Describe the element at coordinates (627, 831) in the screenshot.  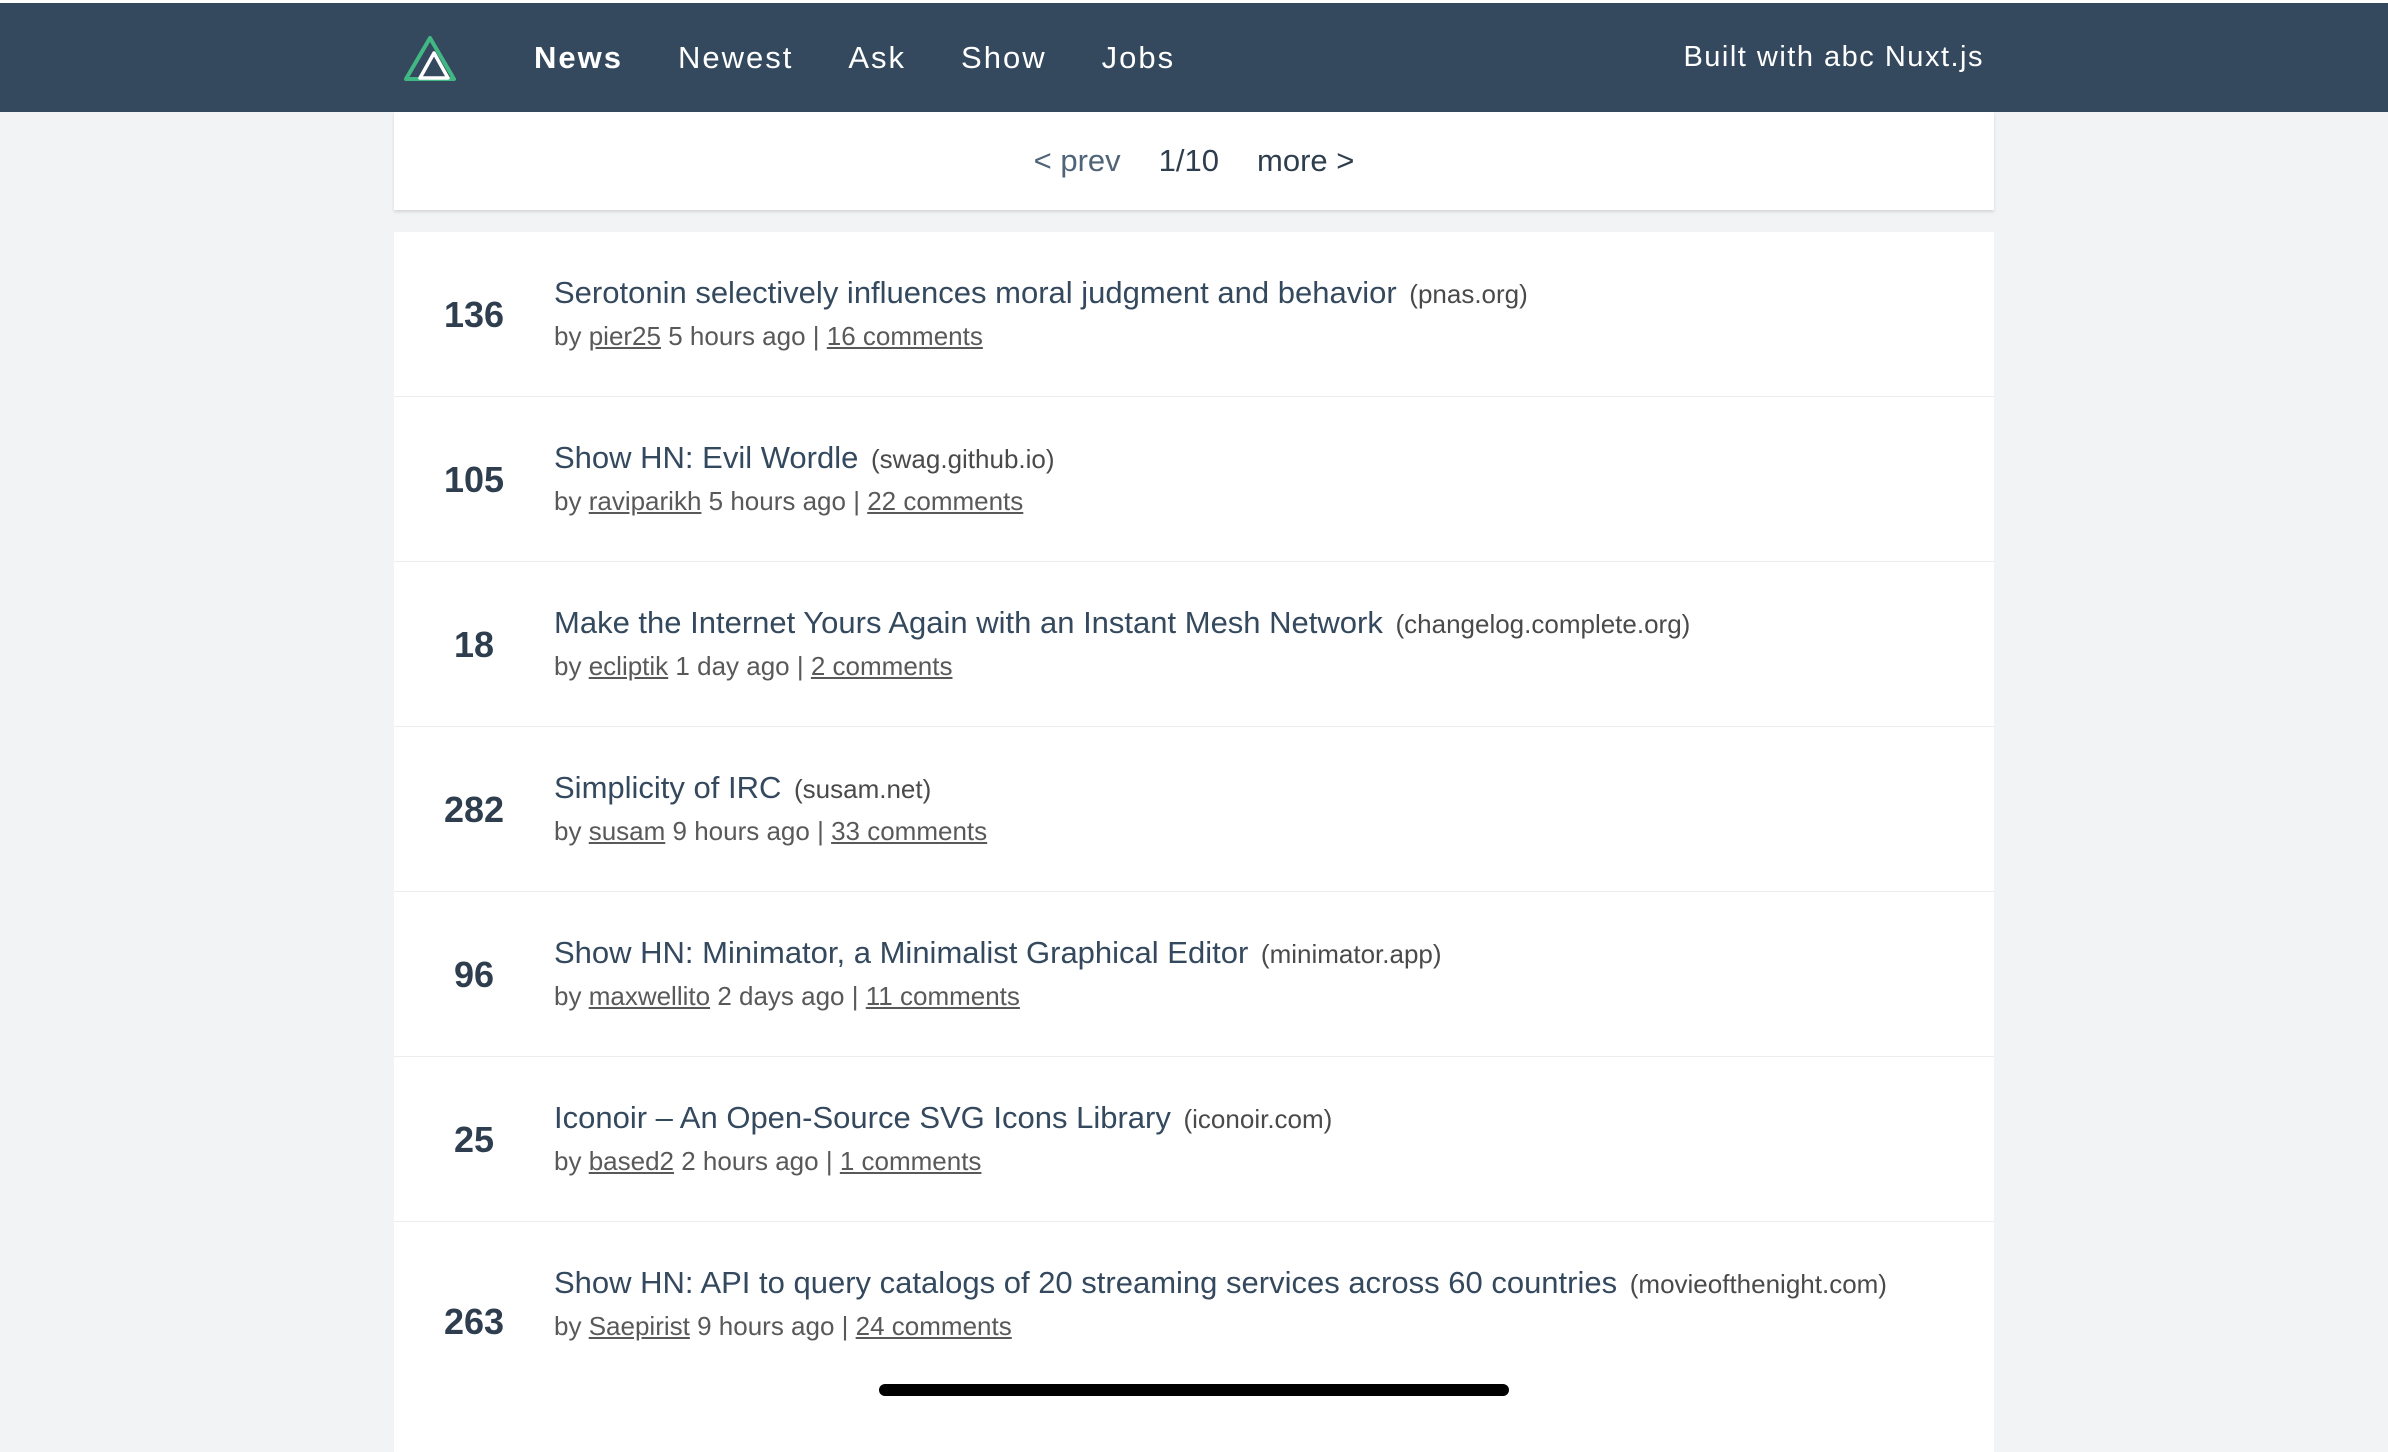
I see `item-user-link: susam` at that location.